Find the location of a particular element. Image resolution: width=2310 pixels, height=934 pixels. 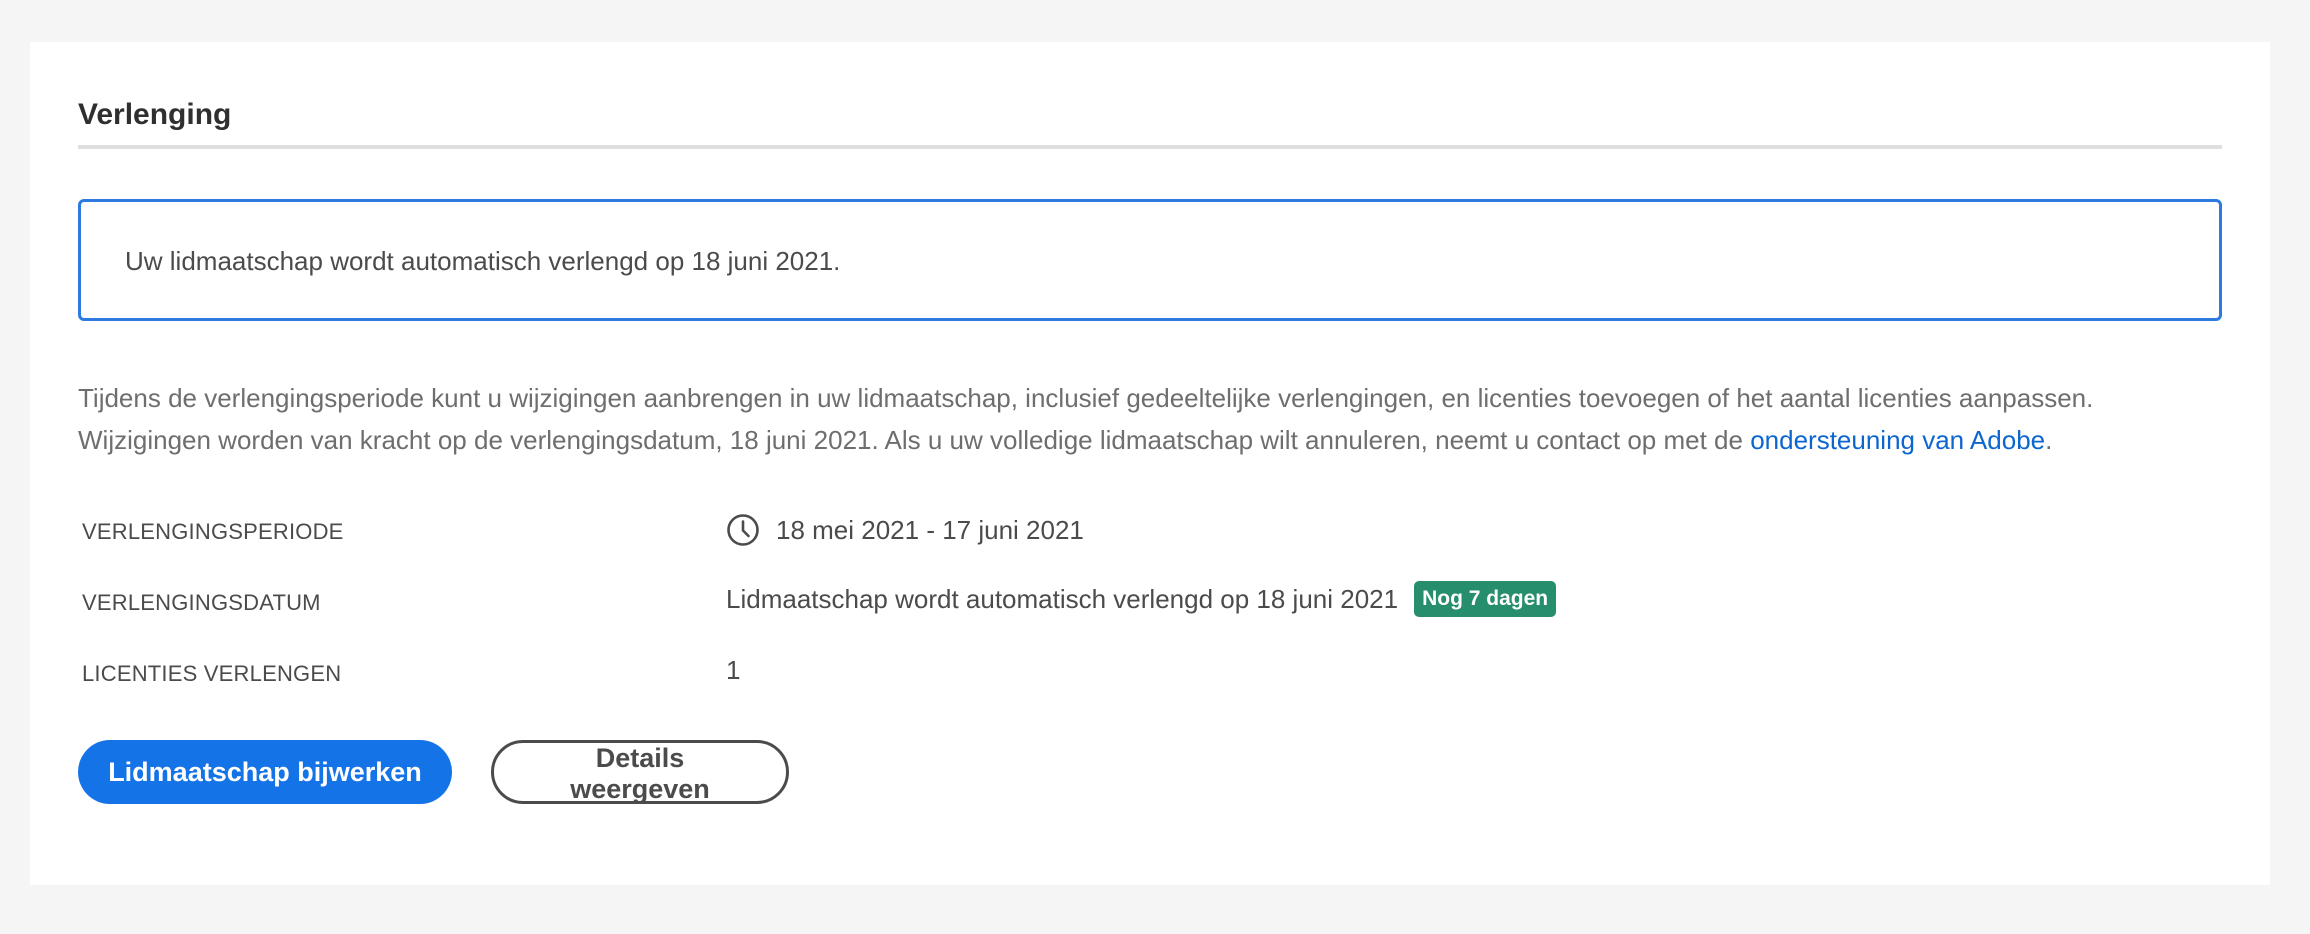

view-details-button: Details weergeven is located at coordinates (640, 772).